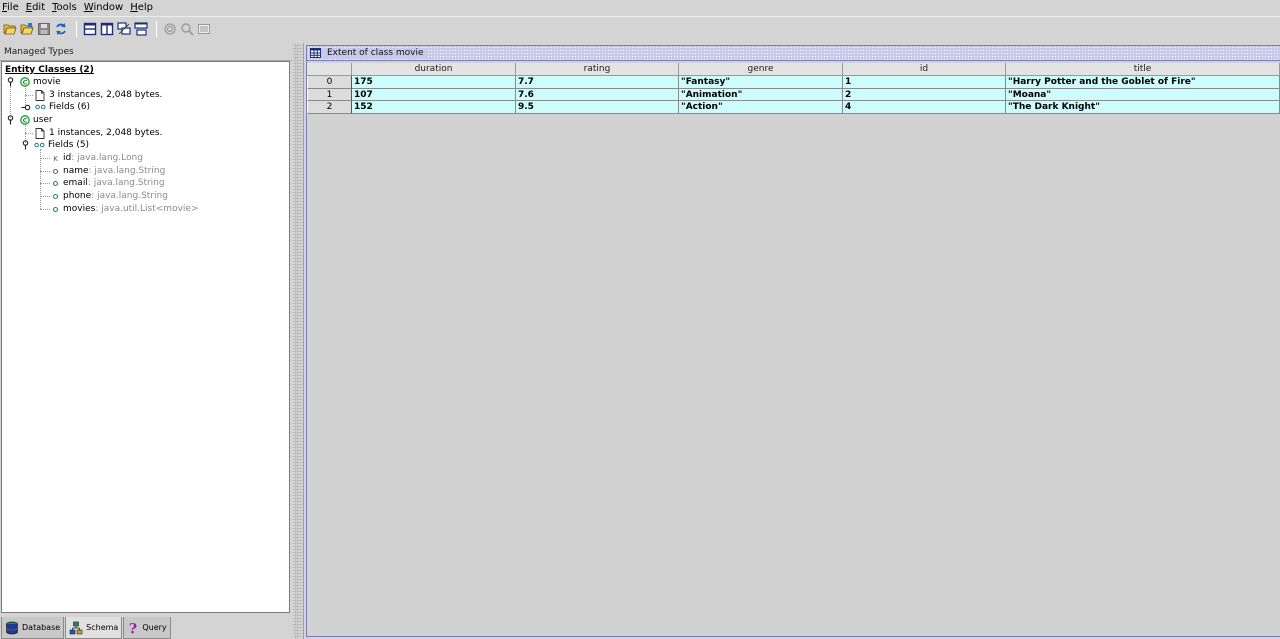 The image size is (1280, 639). I want to click on split-horizontal-icon, so click(90, 29).